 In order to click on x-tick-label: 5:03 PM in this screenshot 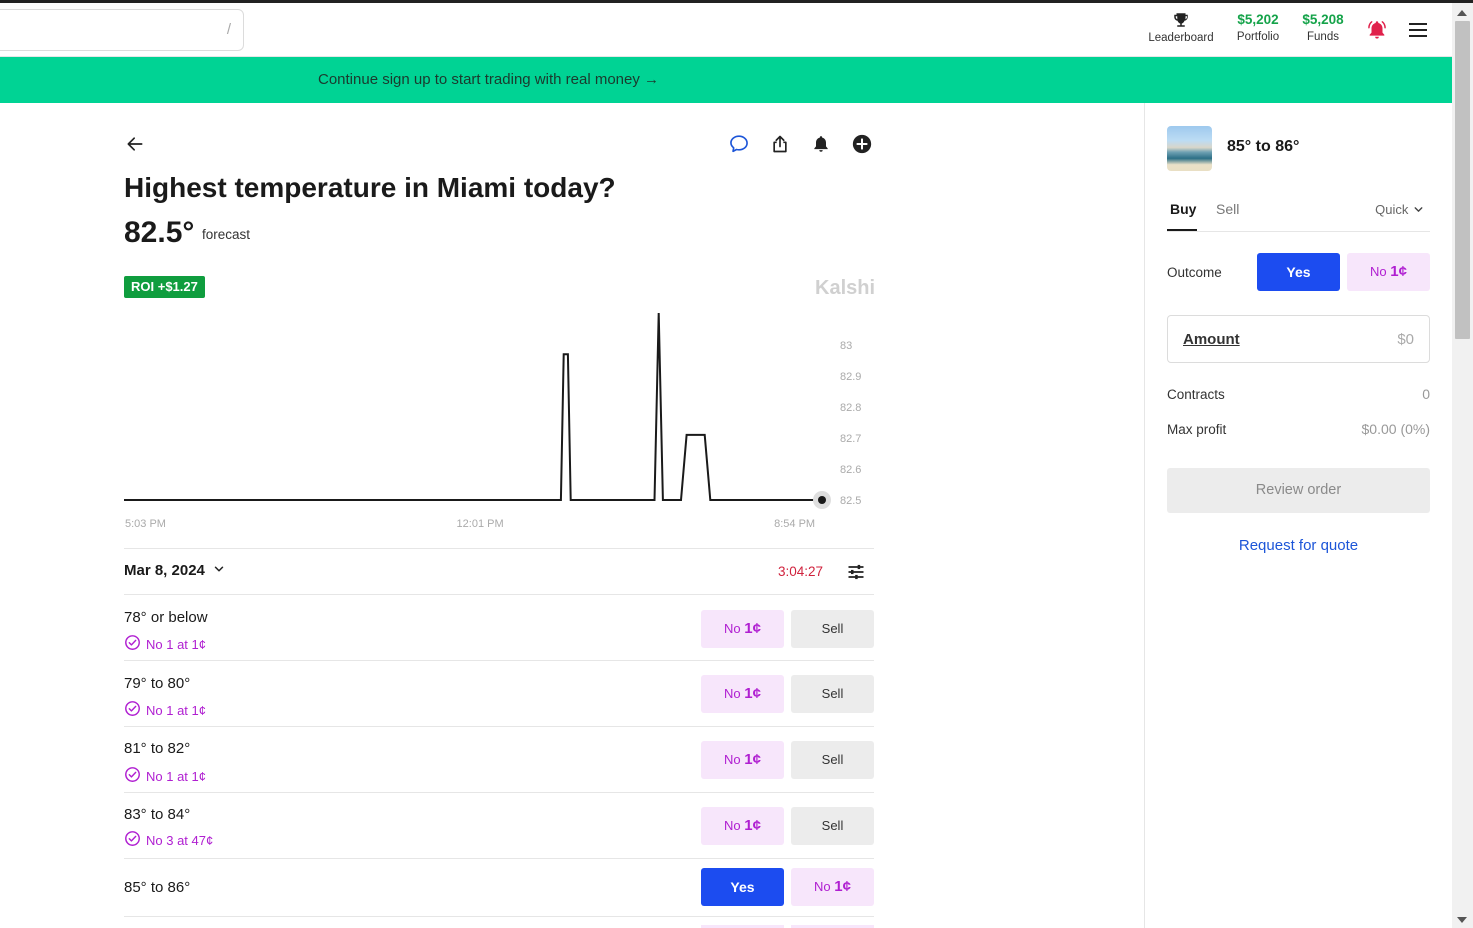, I will do `click(145, 524)`.